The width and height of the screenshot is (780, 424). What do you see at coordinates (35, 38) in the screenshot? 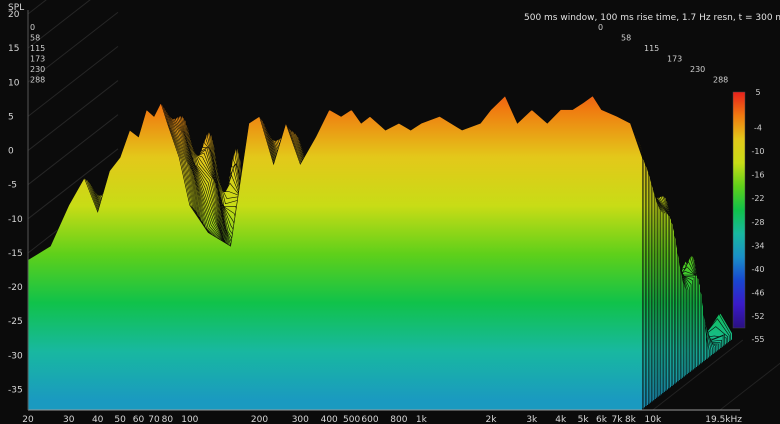
I see `time-label-left: 58` at bounding box center [35, 38].